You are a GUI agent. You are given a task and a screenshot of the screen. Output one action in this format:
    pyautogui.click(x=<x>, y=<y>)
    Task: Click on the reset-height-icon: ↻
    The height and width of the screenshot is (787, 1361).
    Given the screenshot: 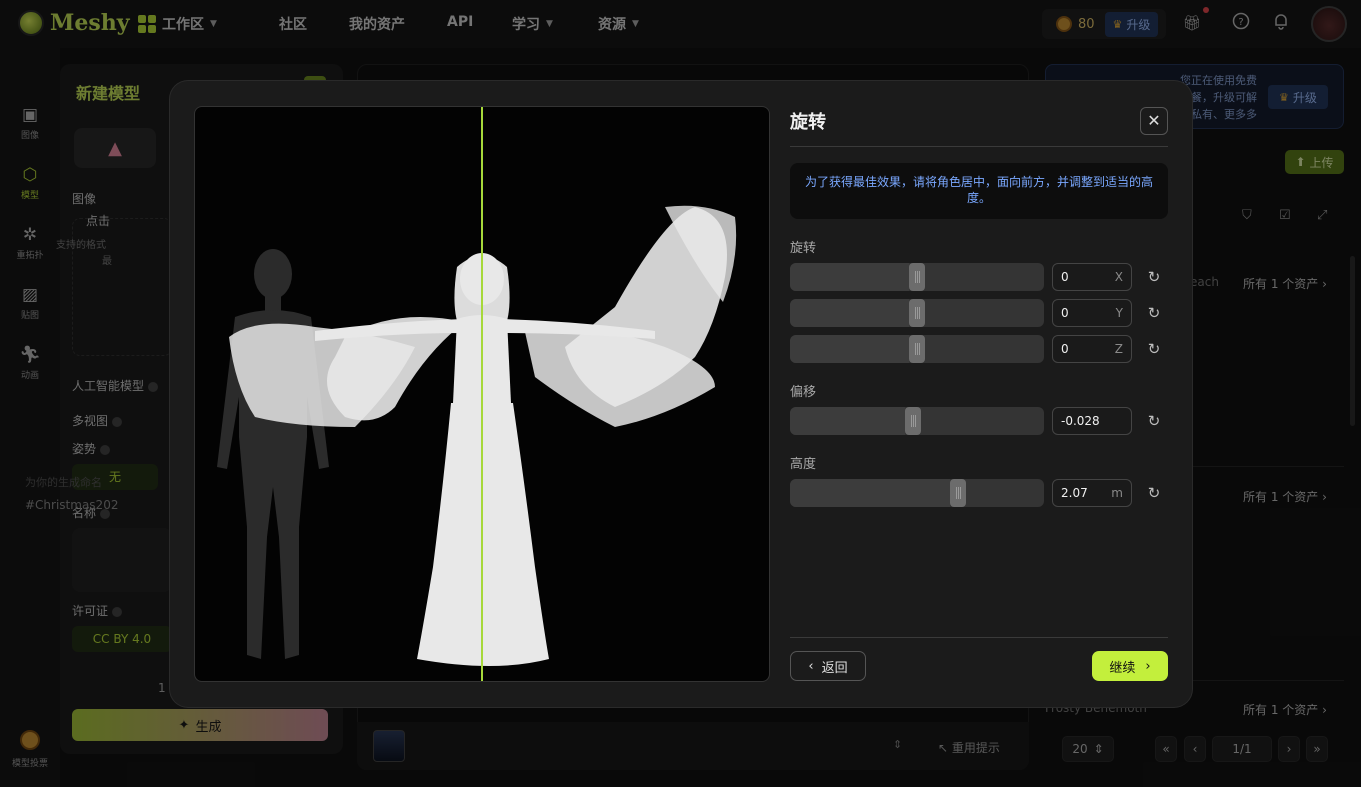 What is the action you would take?
    pyautogui.click(x=1154, y=493)
    